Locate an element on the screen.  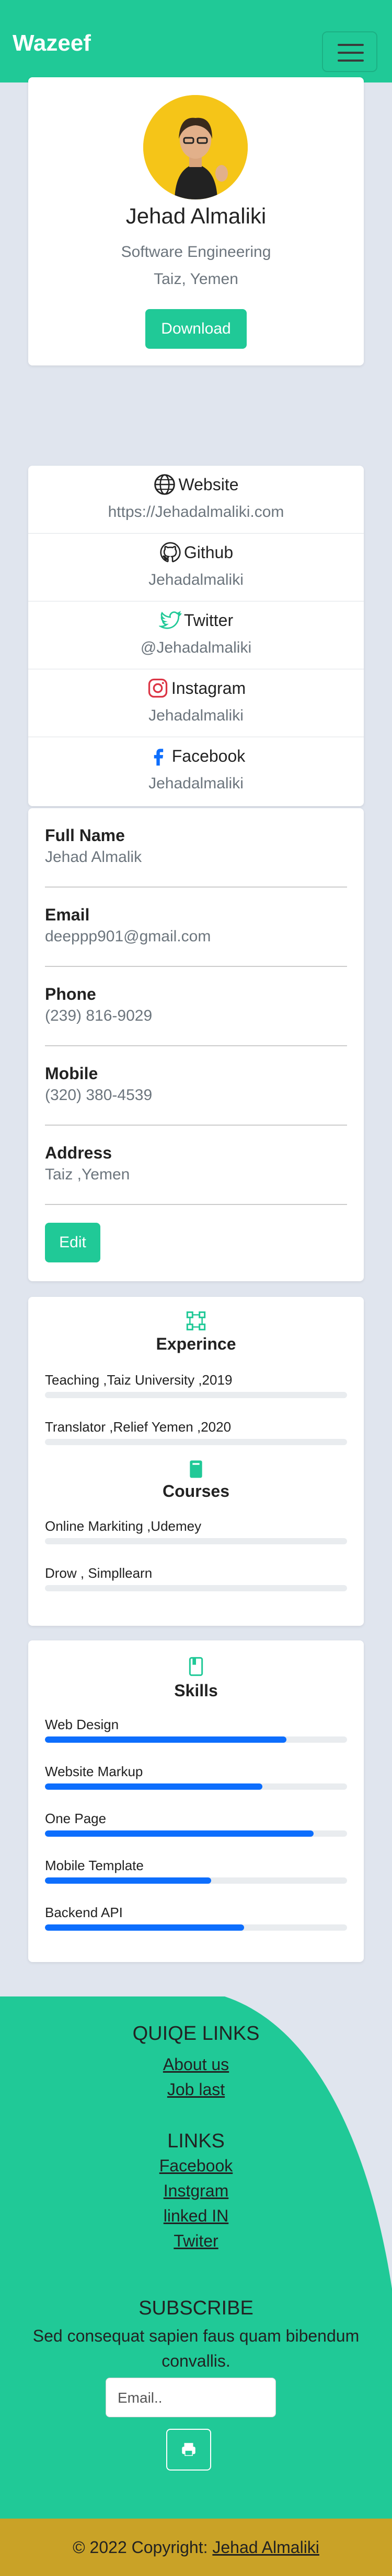
copyright-link: Jehad Almaliki is located at coordinates (265, 2547).